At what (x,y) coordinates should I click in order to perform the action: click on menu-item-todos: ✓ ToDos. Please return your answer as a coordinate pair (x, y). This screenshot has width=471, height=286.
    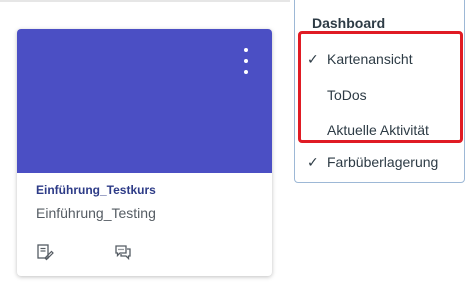
    Looking at the image, I should click on (382, 95).